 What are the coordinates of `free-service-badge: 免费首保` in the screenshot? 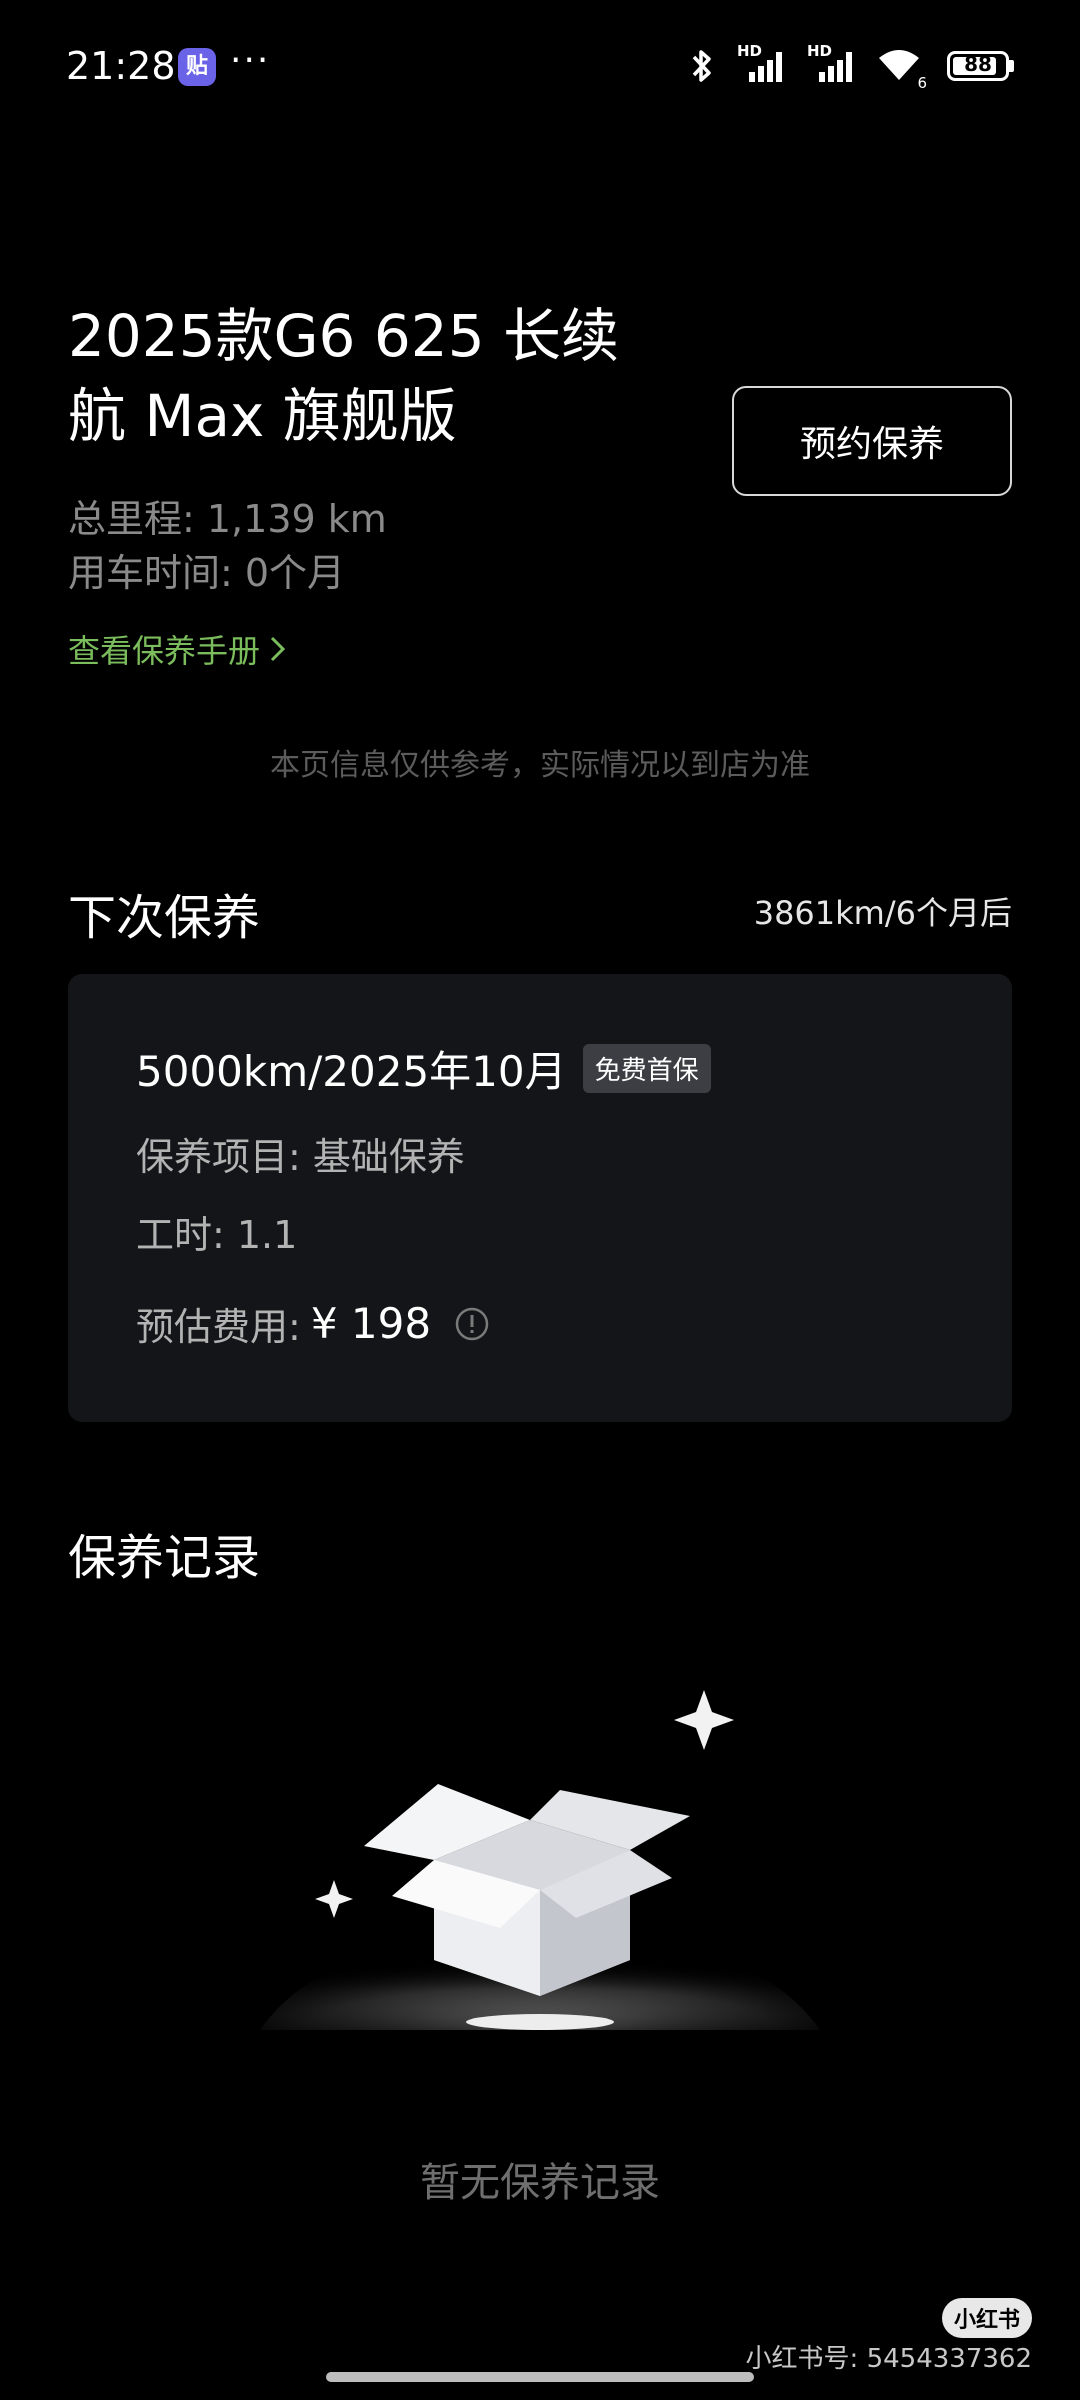 It's located at (646, 1068).